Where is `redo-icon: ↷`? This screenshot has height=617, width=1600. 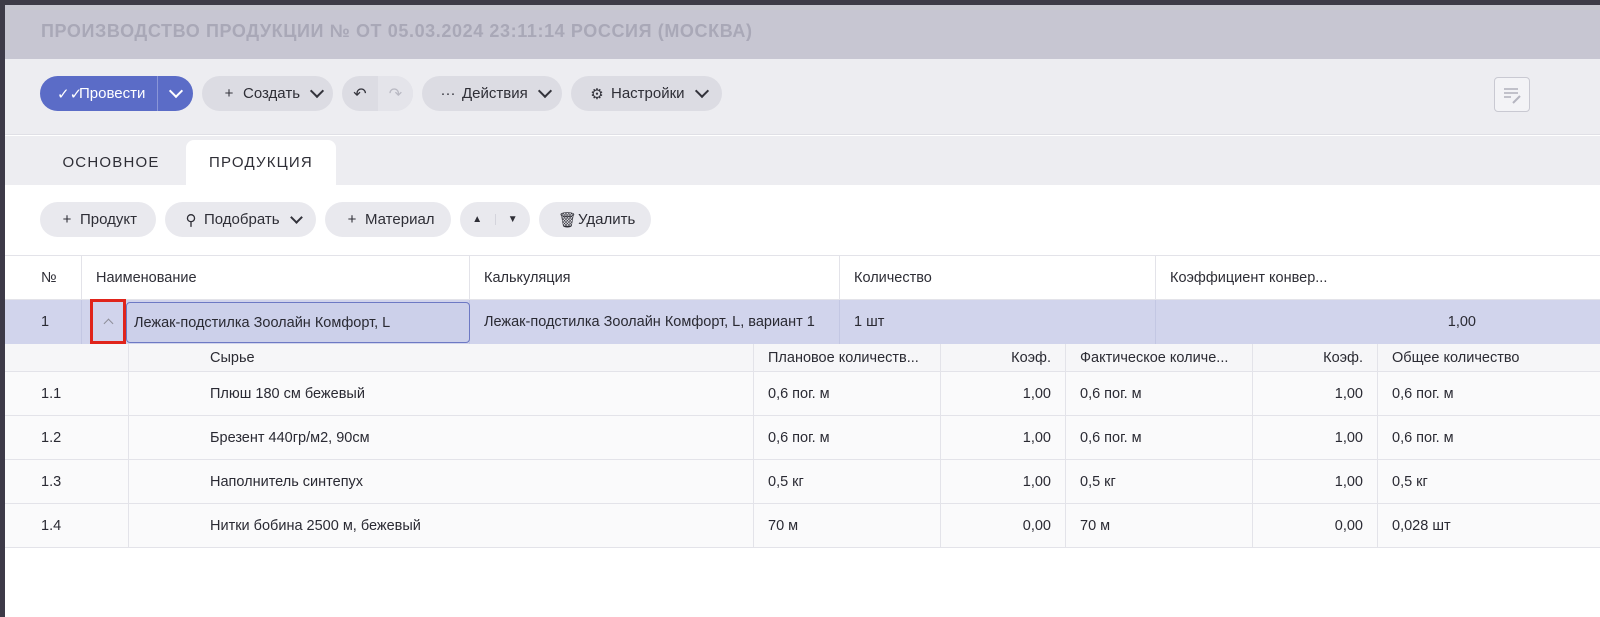
redo-icon: ↷ is located at coordinates (395, 94).